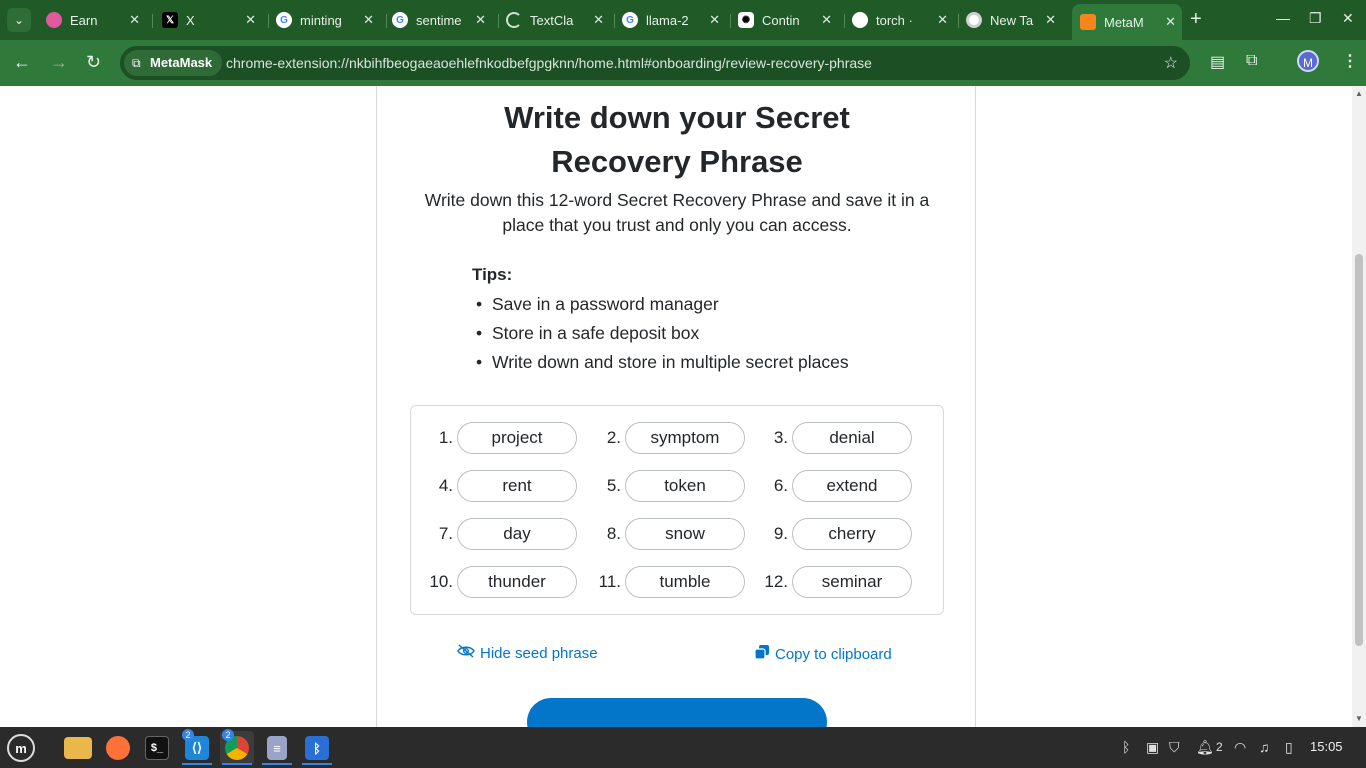  What do you see at coordinates (442, 20) in the screenshot?
I see `tab-sentiment: G sentime ✕` at bounding box center [442, 20].